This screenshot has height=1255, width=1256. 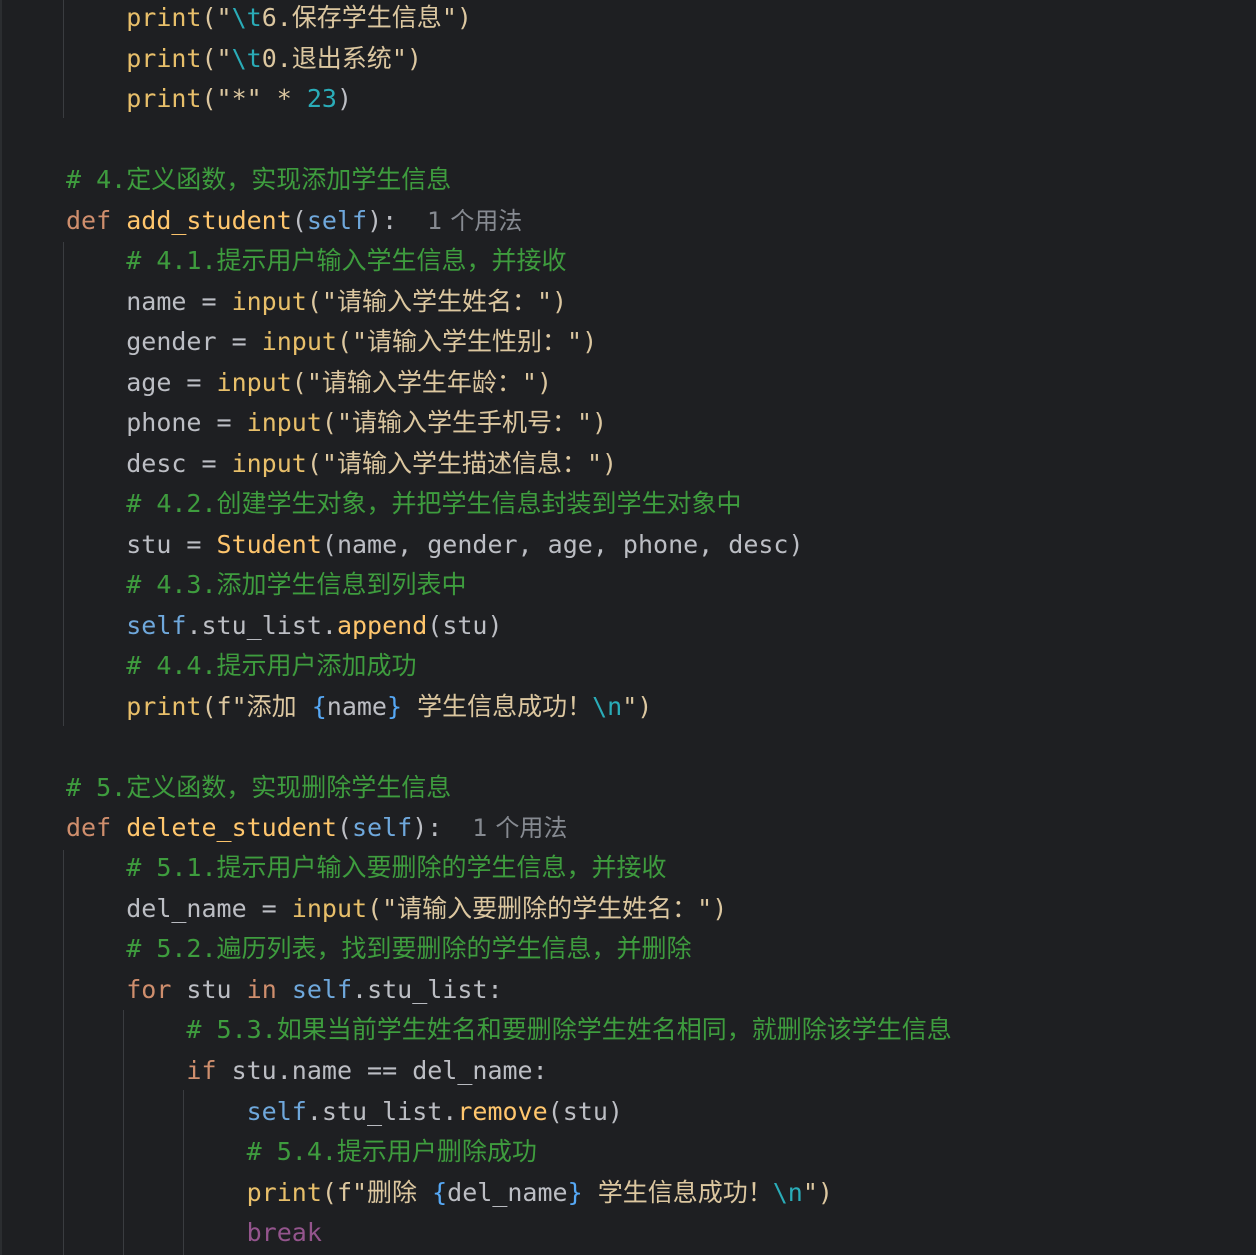 What do you see at coordinates (359, 707) in the screenshot?
I see `code-line: print(f"添加 {name} 学生信息成功！\n")` at bounding box center [359, 707].